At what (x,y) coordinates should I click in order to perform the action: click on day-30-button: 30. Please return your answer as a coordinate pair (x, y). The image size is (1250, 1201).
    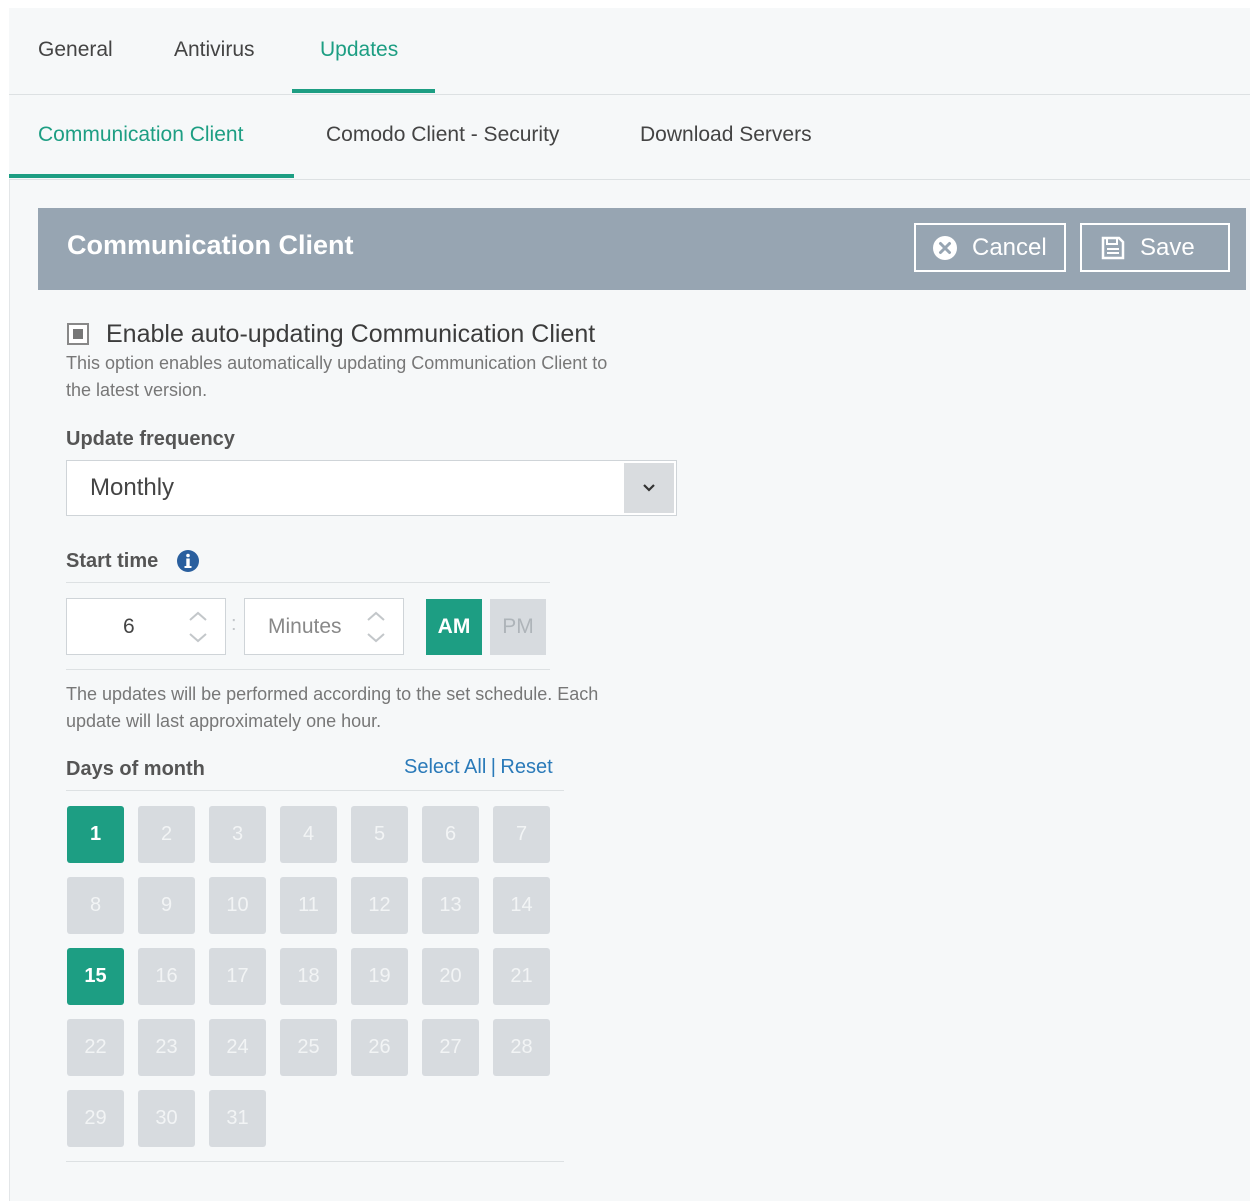
    Looking at the image, I should click on (166, 1118).